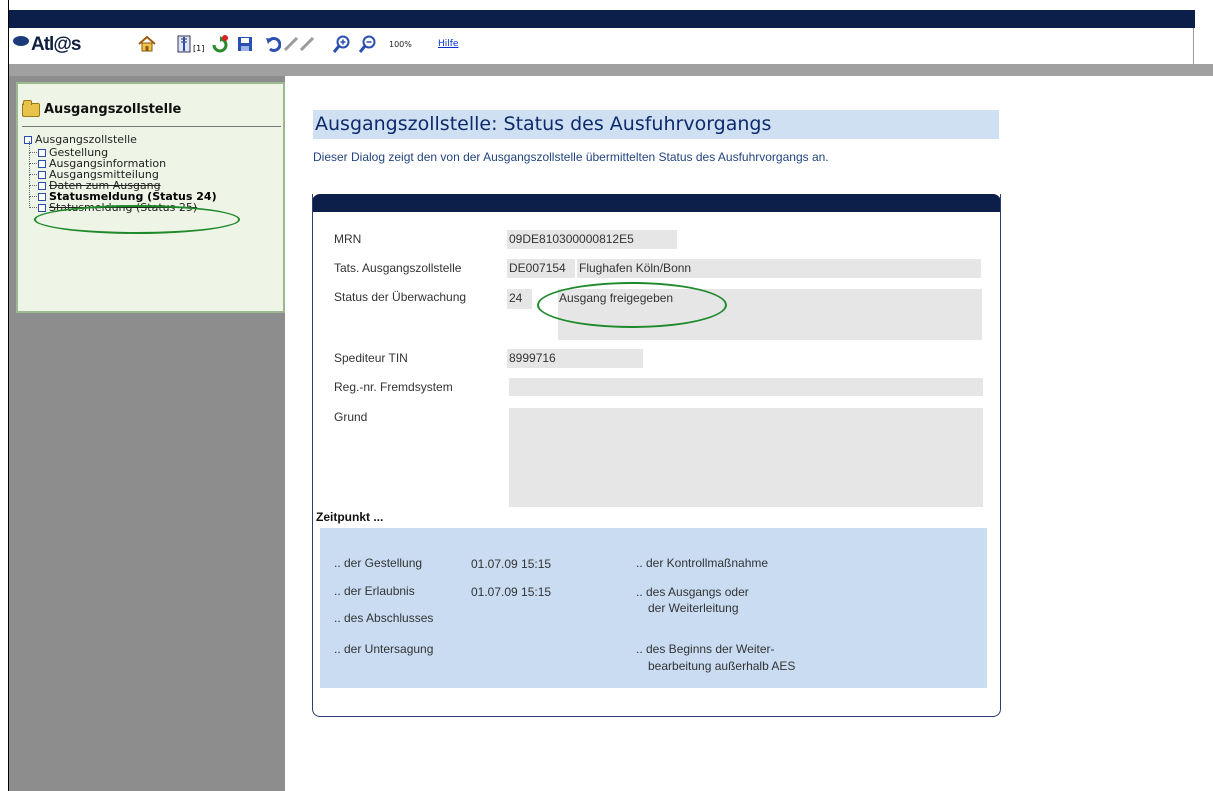  What do you see at coordinates (575, 358) in the screenshot?
I see `tin-field: 8999716` at bounding box center [575, 358].